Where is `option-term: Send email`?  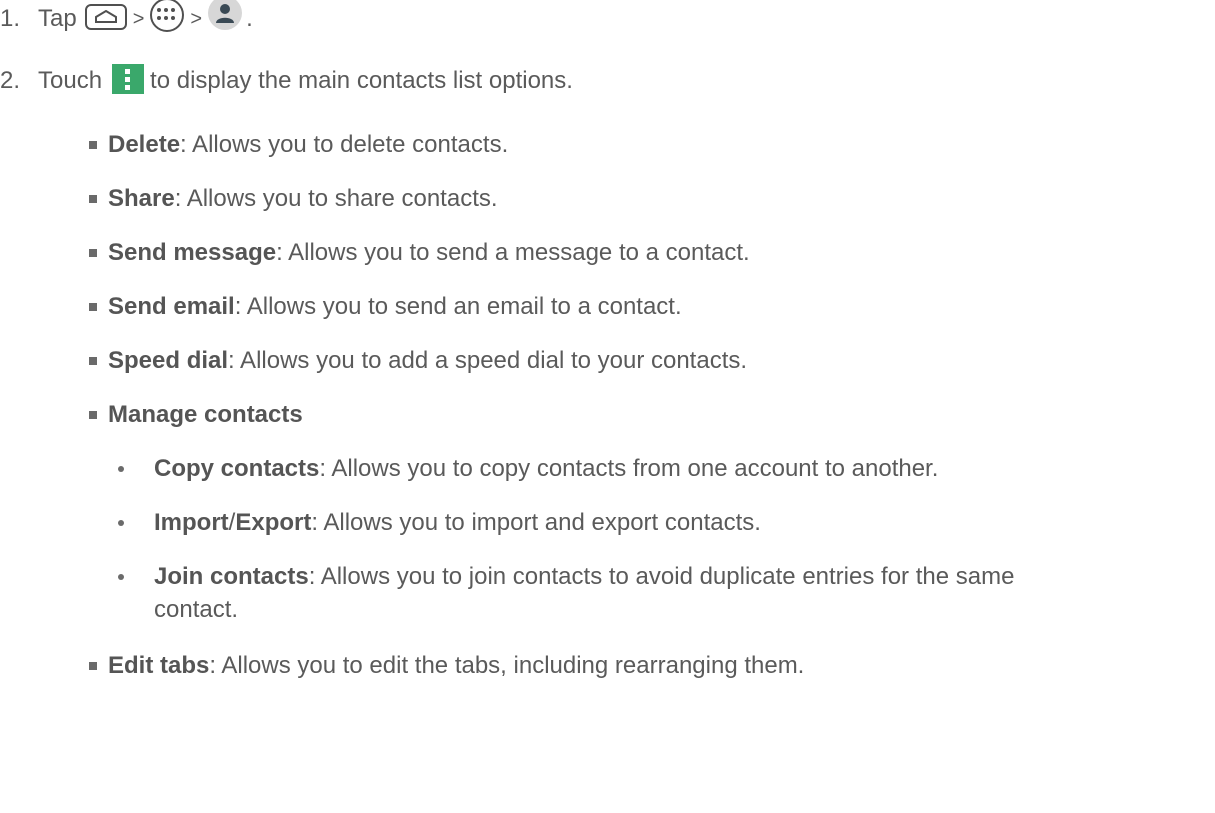
option-term: Send email is located at coordinates (171, 306).